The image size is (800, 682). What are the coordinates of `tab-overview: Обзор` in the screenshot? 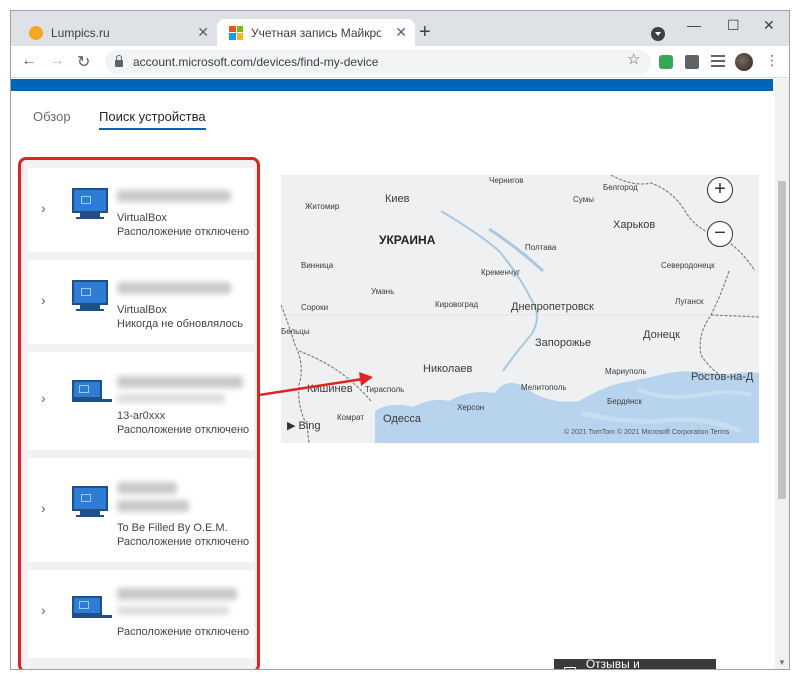 It's located at (52, 116).